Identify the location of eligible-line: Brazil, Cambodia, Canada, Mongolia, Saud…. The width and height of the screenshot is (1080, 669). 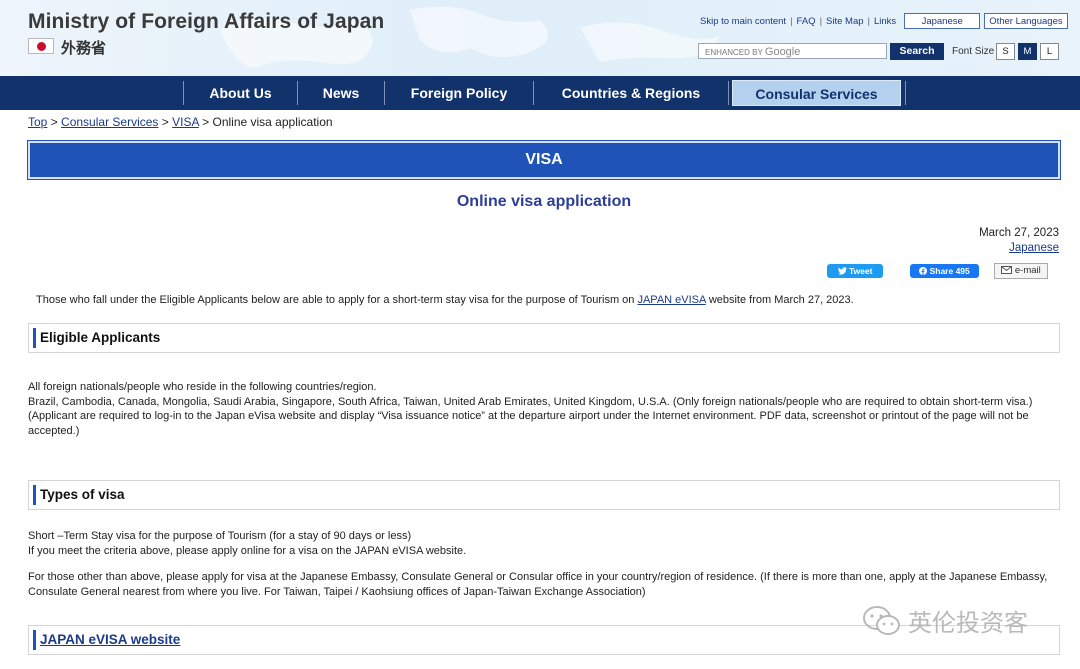
(530, 401).